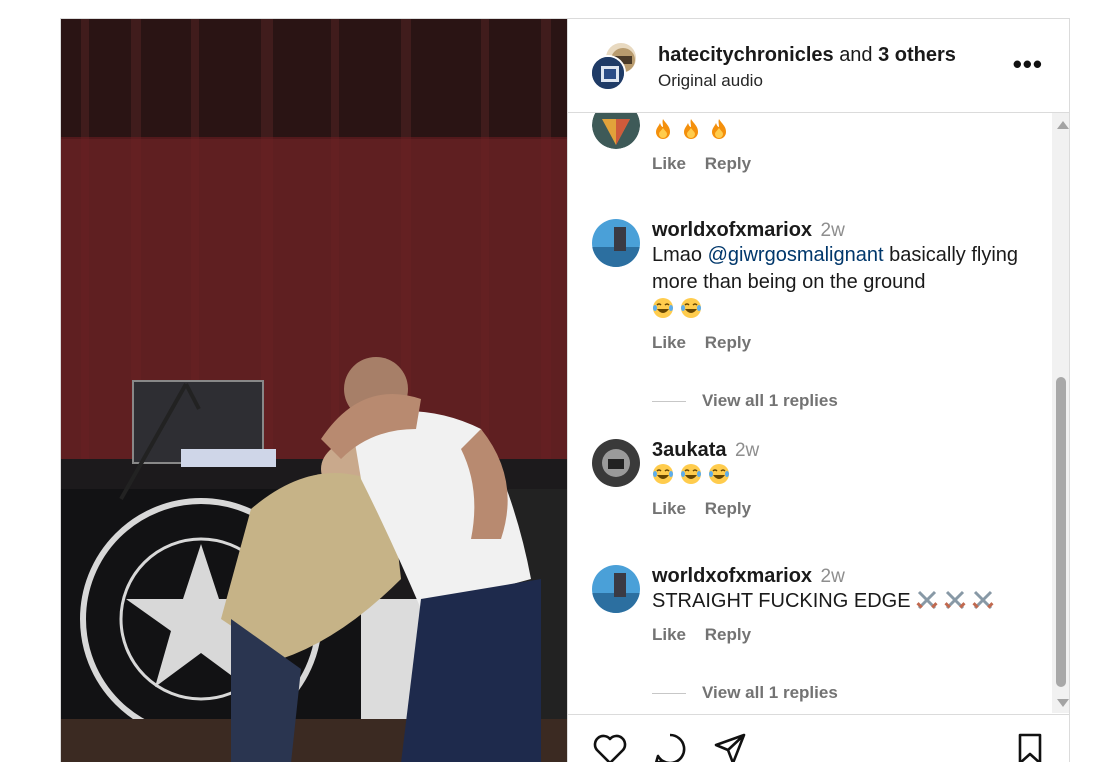 The height and width of the screenshot is (762, 1093). I want to click on scrollbar-thumb, so click(1061, 532).